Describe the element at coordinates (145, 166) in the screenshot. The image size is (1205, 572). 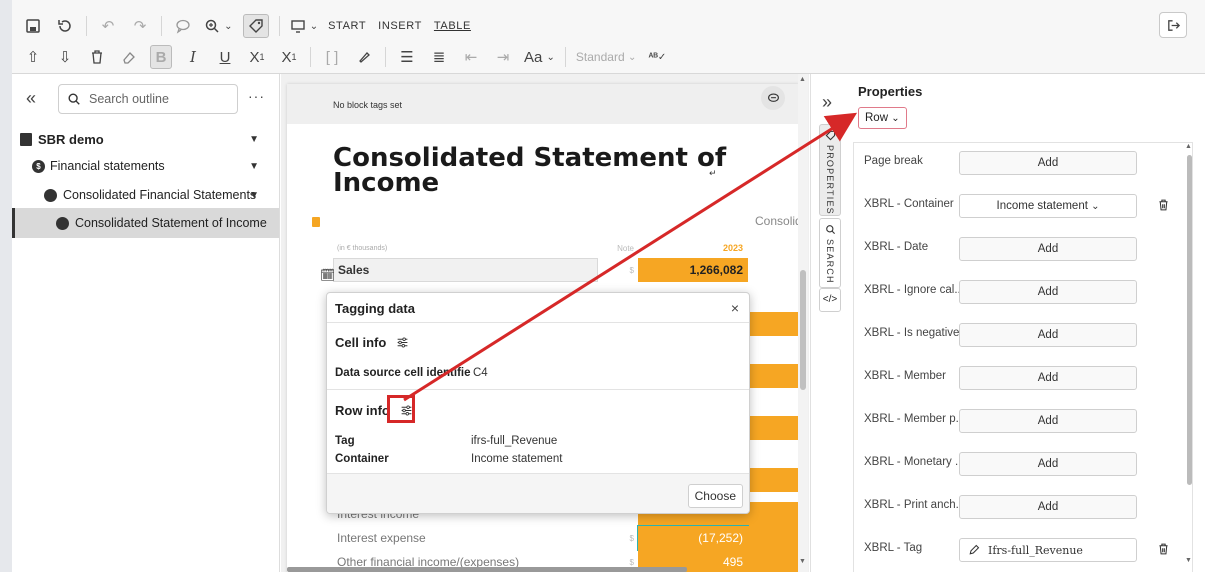
I see `tree-item-financial-statements: $ Financial statements ▼` at that location.